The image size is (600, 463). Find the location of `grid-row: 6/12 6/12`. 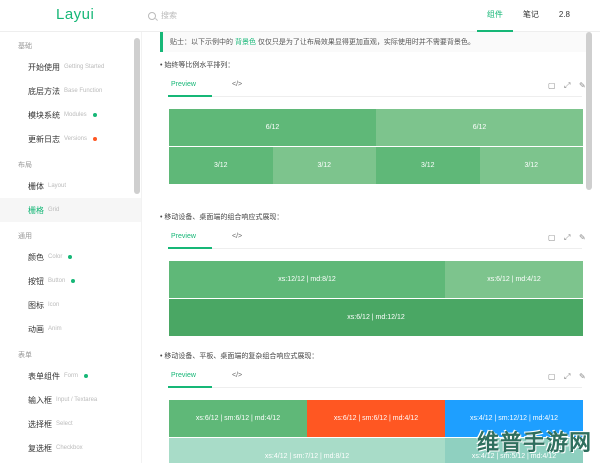

grid-row: 6/12 6/12 is located at coordinates (376, 127).